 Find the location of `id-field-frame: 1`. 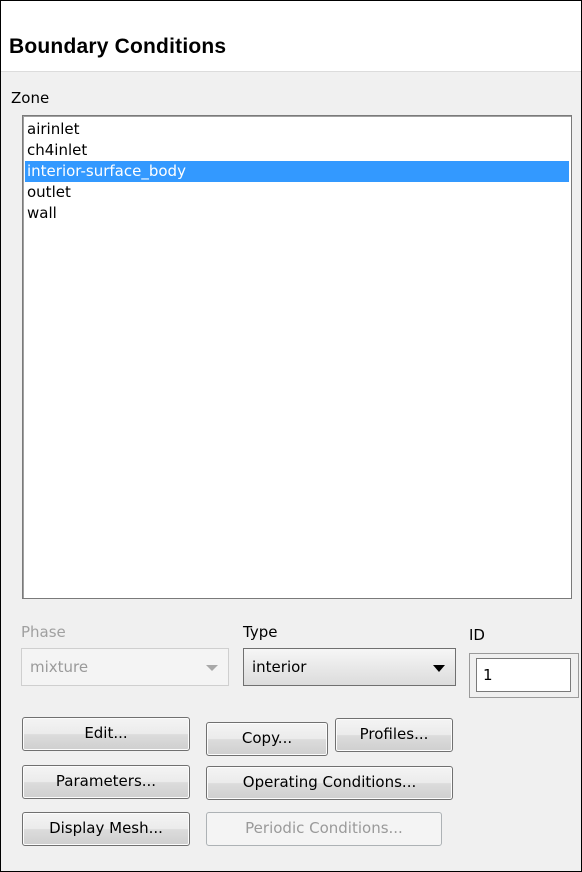

id-field-frame: 1 is located at coordinates (524, 675).